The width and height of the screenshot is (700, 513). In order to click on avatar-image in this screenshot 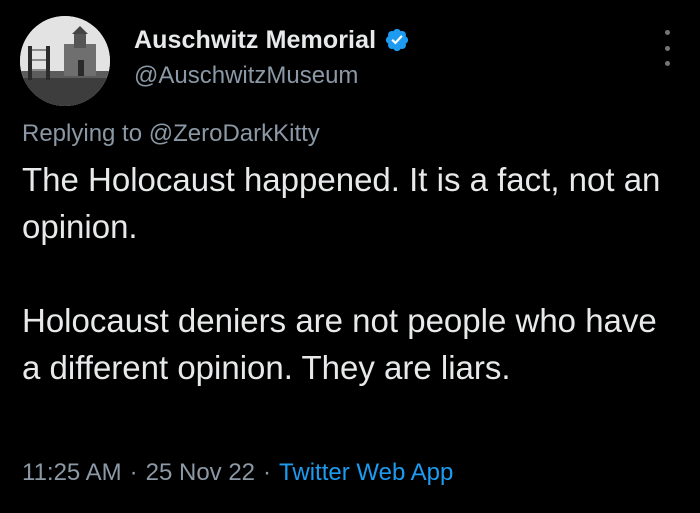, I will do `click(65, 61)`.